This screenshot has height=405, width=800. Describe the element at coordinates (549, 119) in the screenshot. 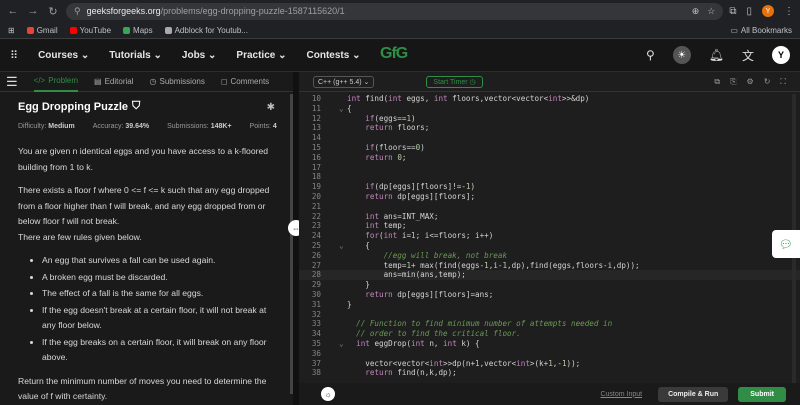

I see `code-line: 12 if(eggs==1)` at that location.